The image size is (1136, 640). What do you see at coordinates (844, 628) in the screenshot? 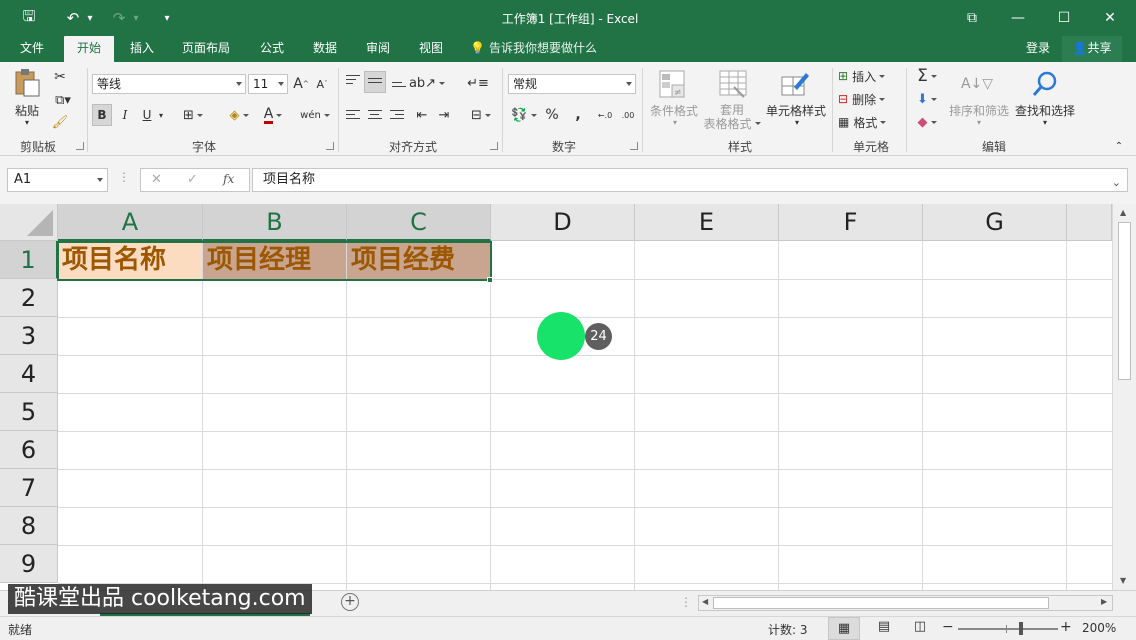
I see `normal-view-icon: ▦` at bounding box center [844, 628].